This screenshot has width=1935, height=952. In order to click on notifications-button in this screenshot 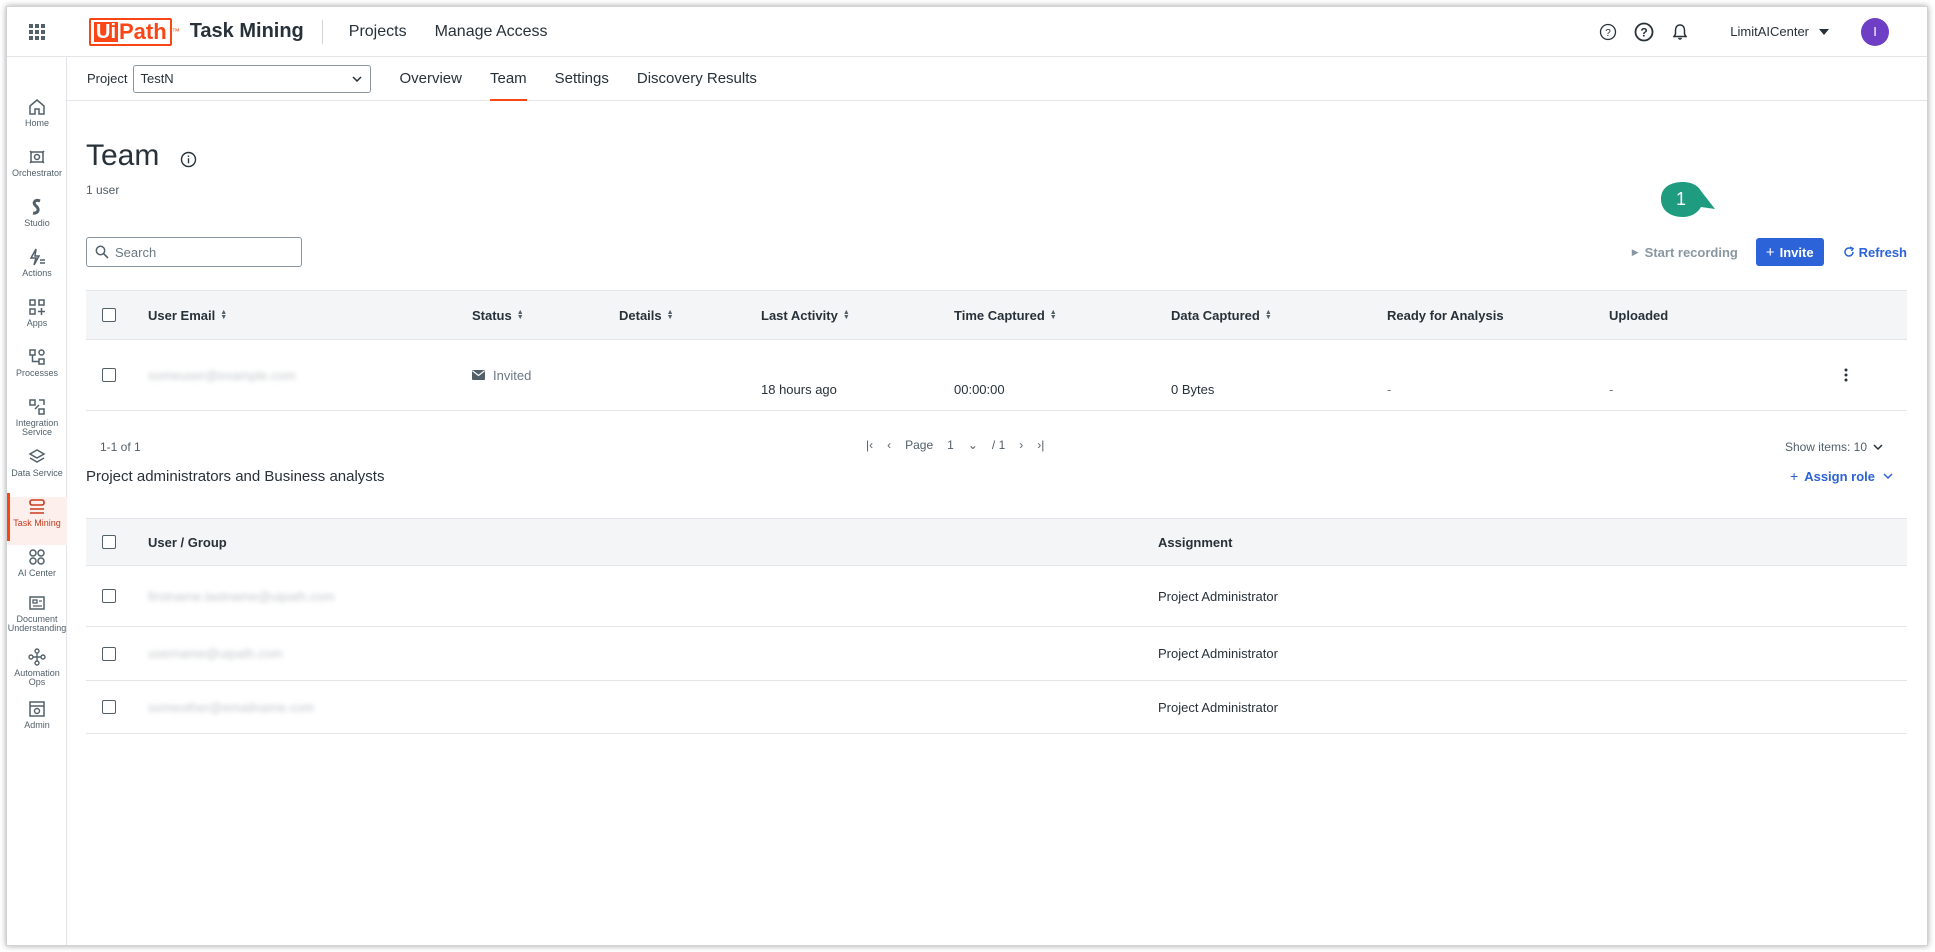, I will do `click(1680, 32)`.